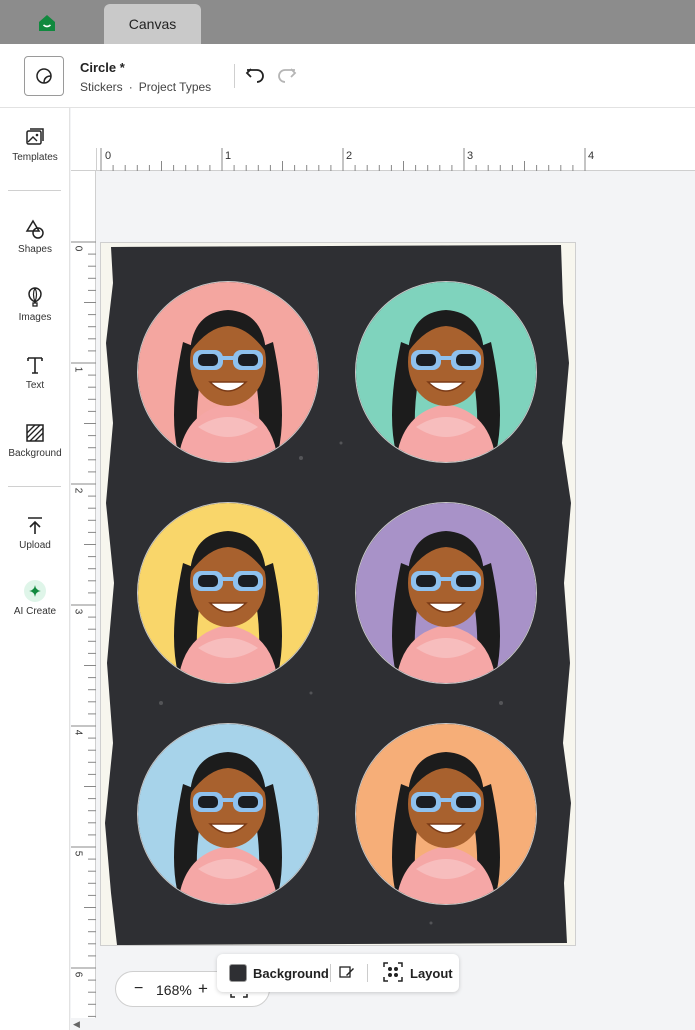  I want to click on ruler-left-label: 3, so click(78, 611).